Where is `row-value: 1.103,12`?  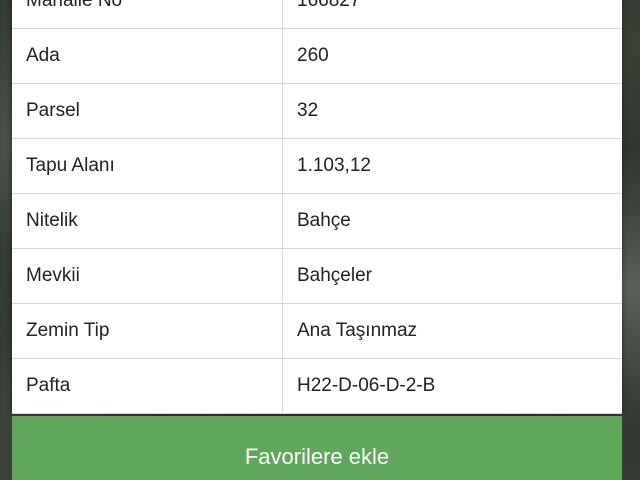
row-value: 1.103,12 is located at coordinates (452, 166).